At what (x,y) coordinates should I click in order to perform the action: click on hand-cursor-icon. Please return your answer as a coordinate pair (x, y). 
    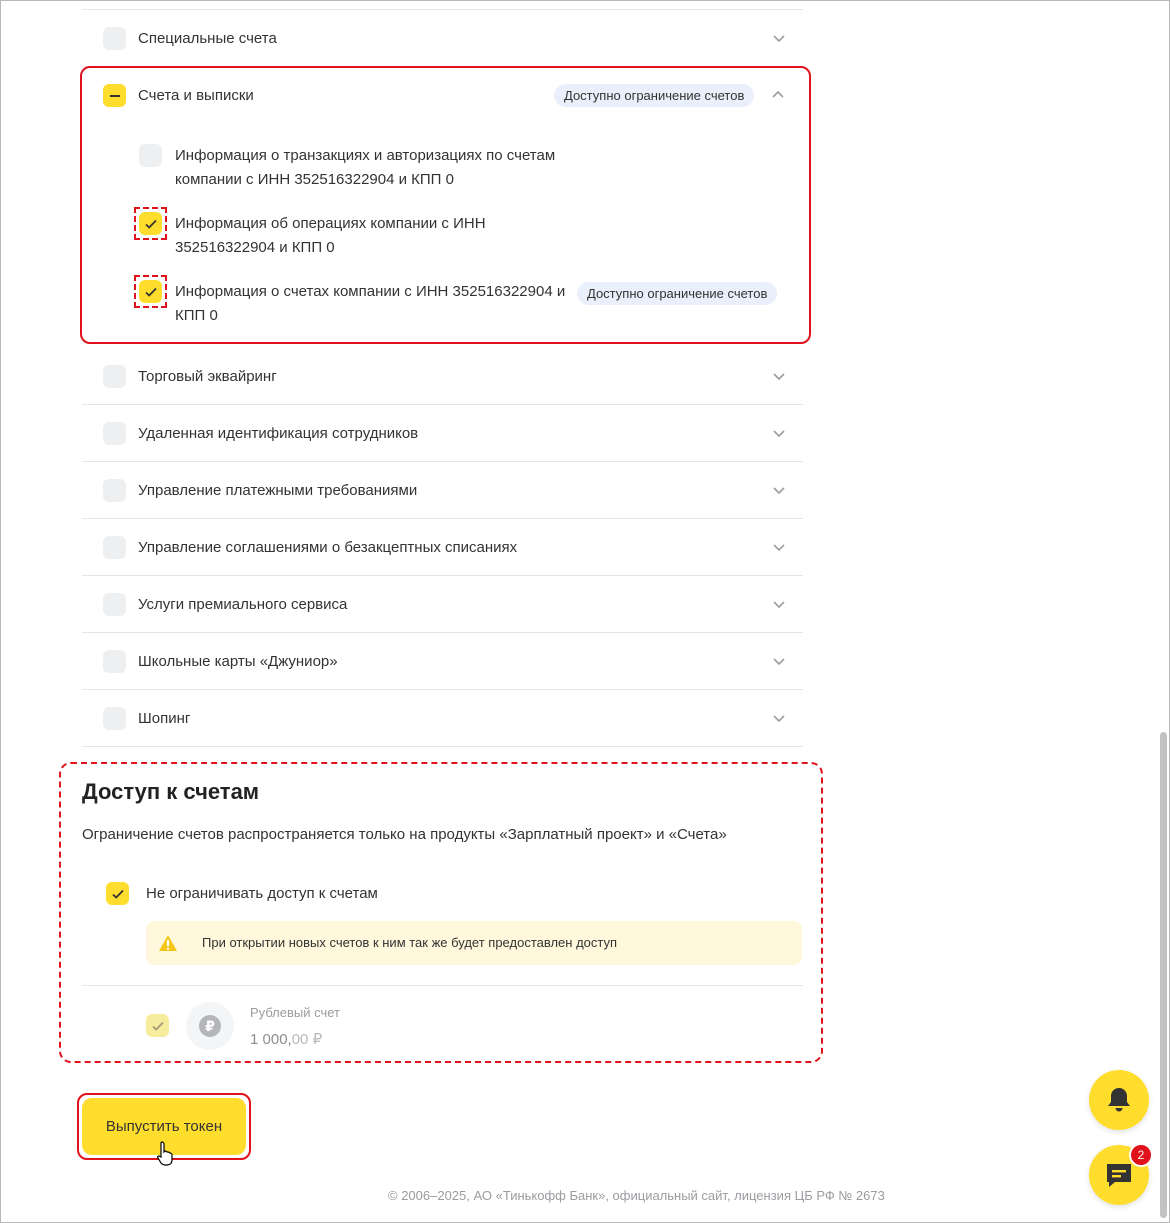
    Looking at the image, I should click on (164, 1153).